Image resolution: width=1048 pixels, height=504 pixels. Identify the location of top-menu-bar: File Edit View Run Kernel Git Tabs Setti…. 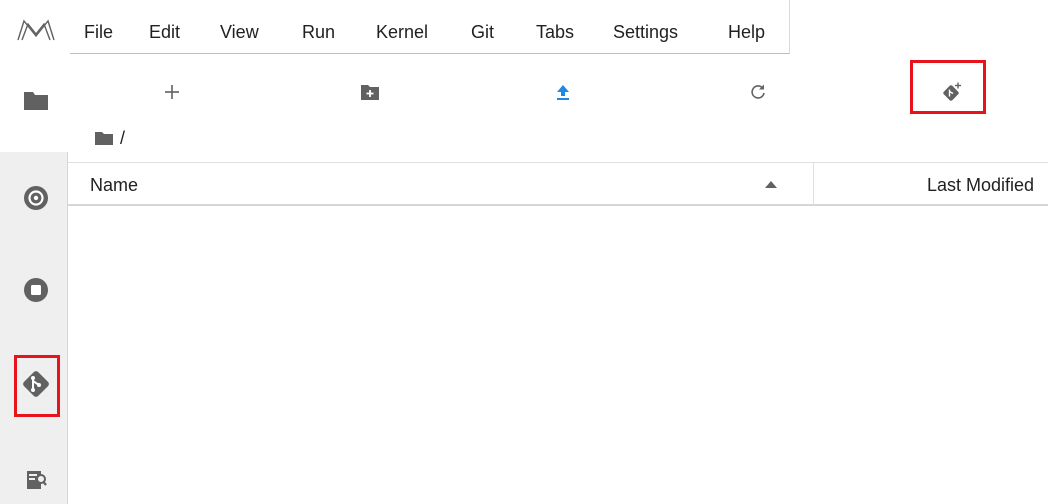
(524, 27).